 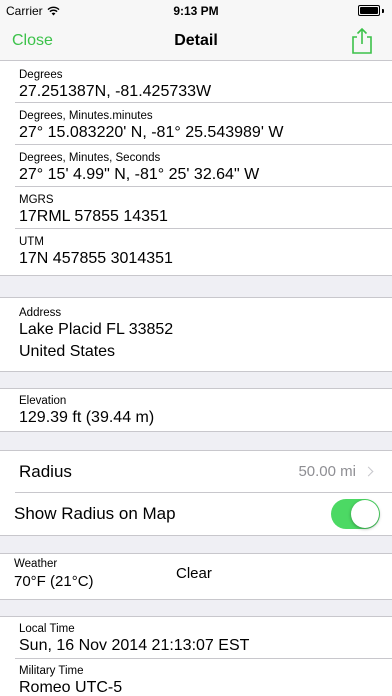 I want to click on dms-label: Degrees, Minutes, Seconds, so click(x=90, y=158).